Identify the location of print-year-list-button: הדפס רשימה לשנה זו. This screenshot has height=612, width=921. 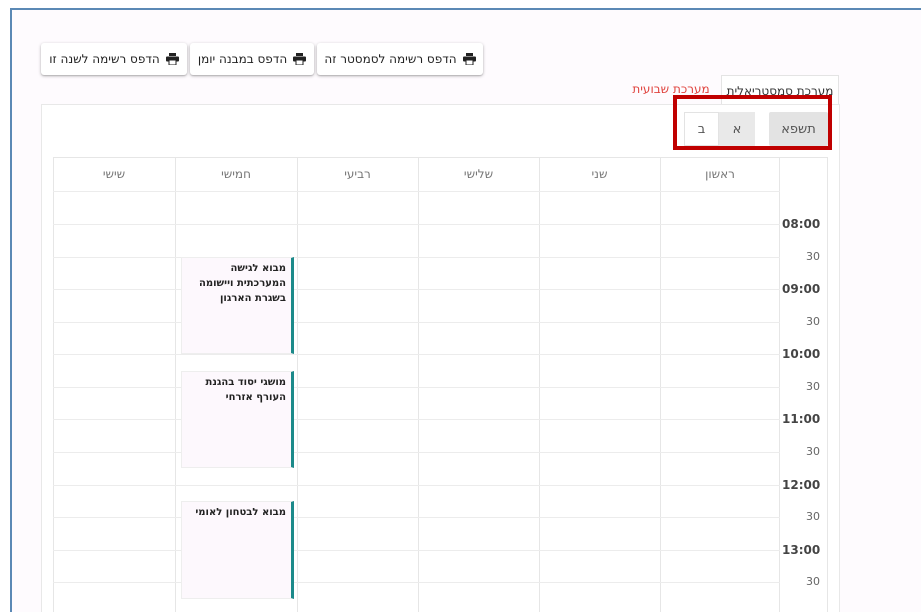
(114, 59).